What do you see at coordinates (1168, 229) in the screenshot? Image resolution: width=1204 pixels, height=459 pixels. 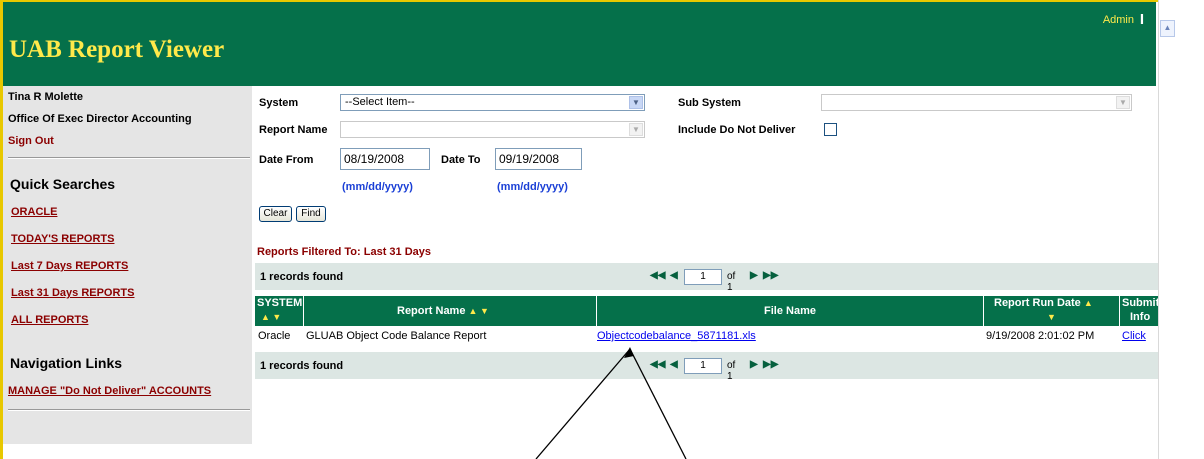 I see `vertical-scrollbar: ▲` at bounding box center [1168, 229].